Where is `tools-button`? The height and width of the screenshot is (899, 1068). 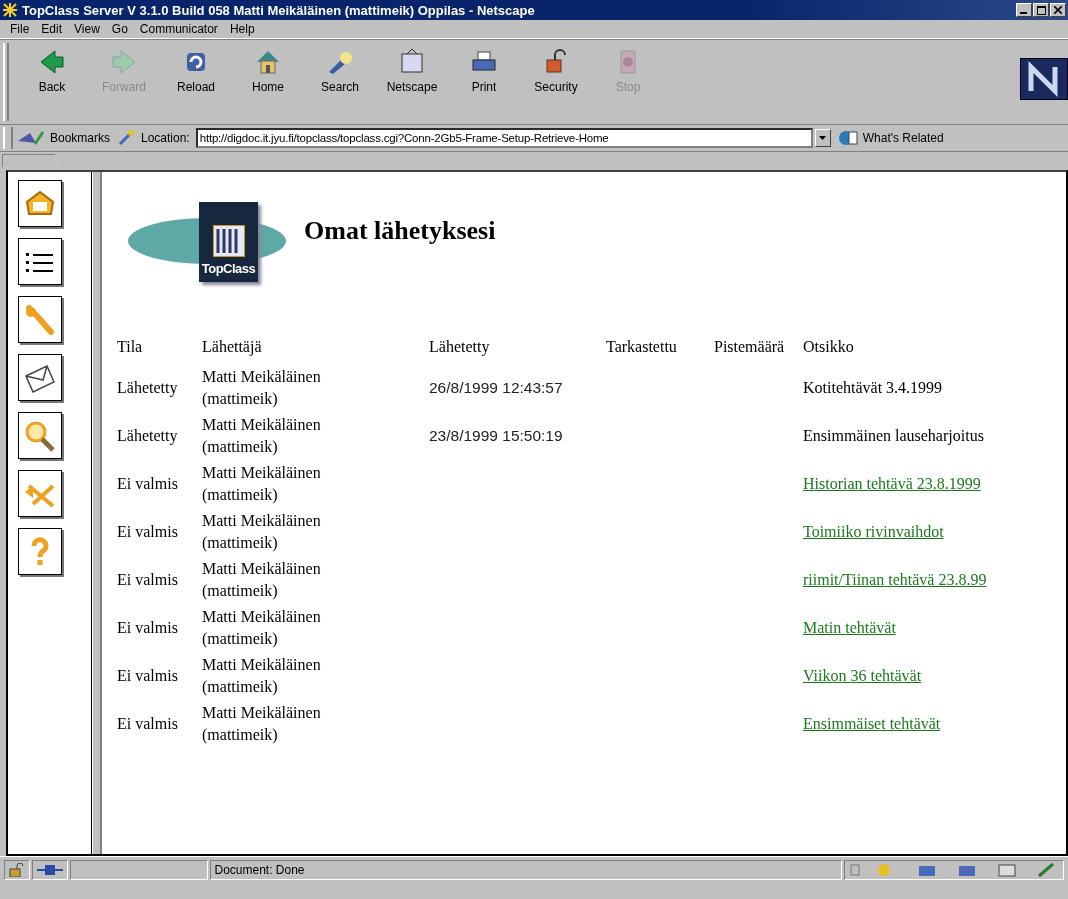 tools-button is located at coordinates (40, 319).